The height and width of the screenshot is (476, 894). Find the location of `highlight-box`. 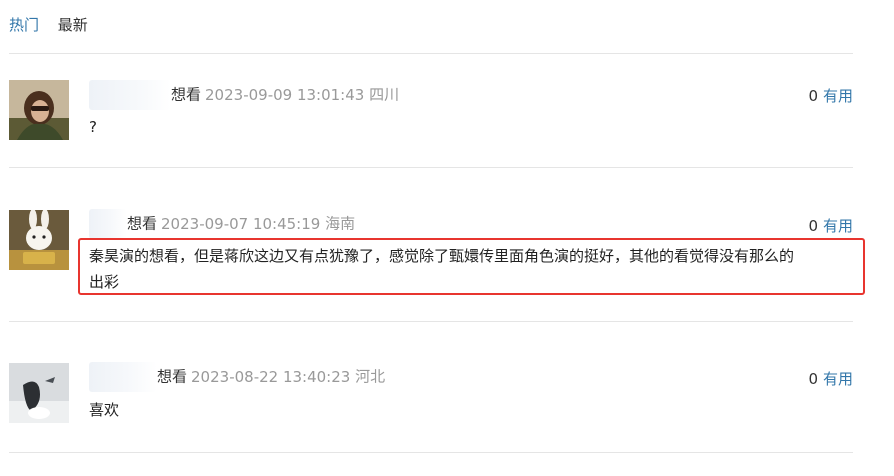

highlight-box is located at coordinates (471, 266).